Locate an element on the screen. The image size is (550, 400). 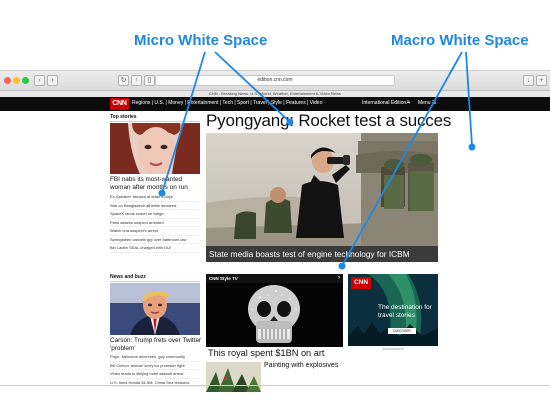
diamond-skull-photo is located at coordinates (274, 315).